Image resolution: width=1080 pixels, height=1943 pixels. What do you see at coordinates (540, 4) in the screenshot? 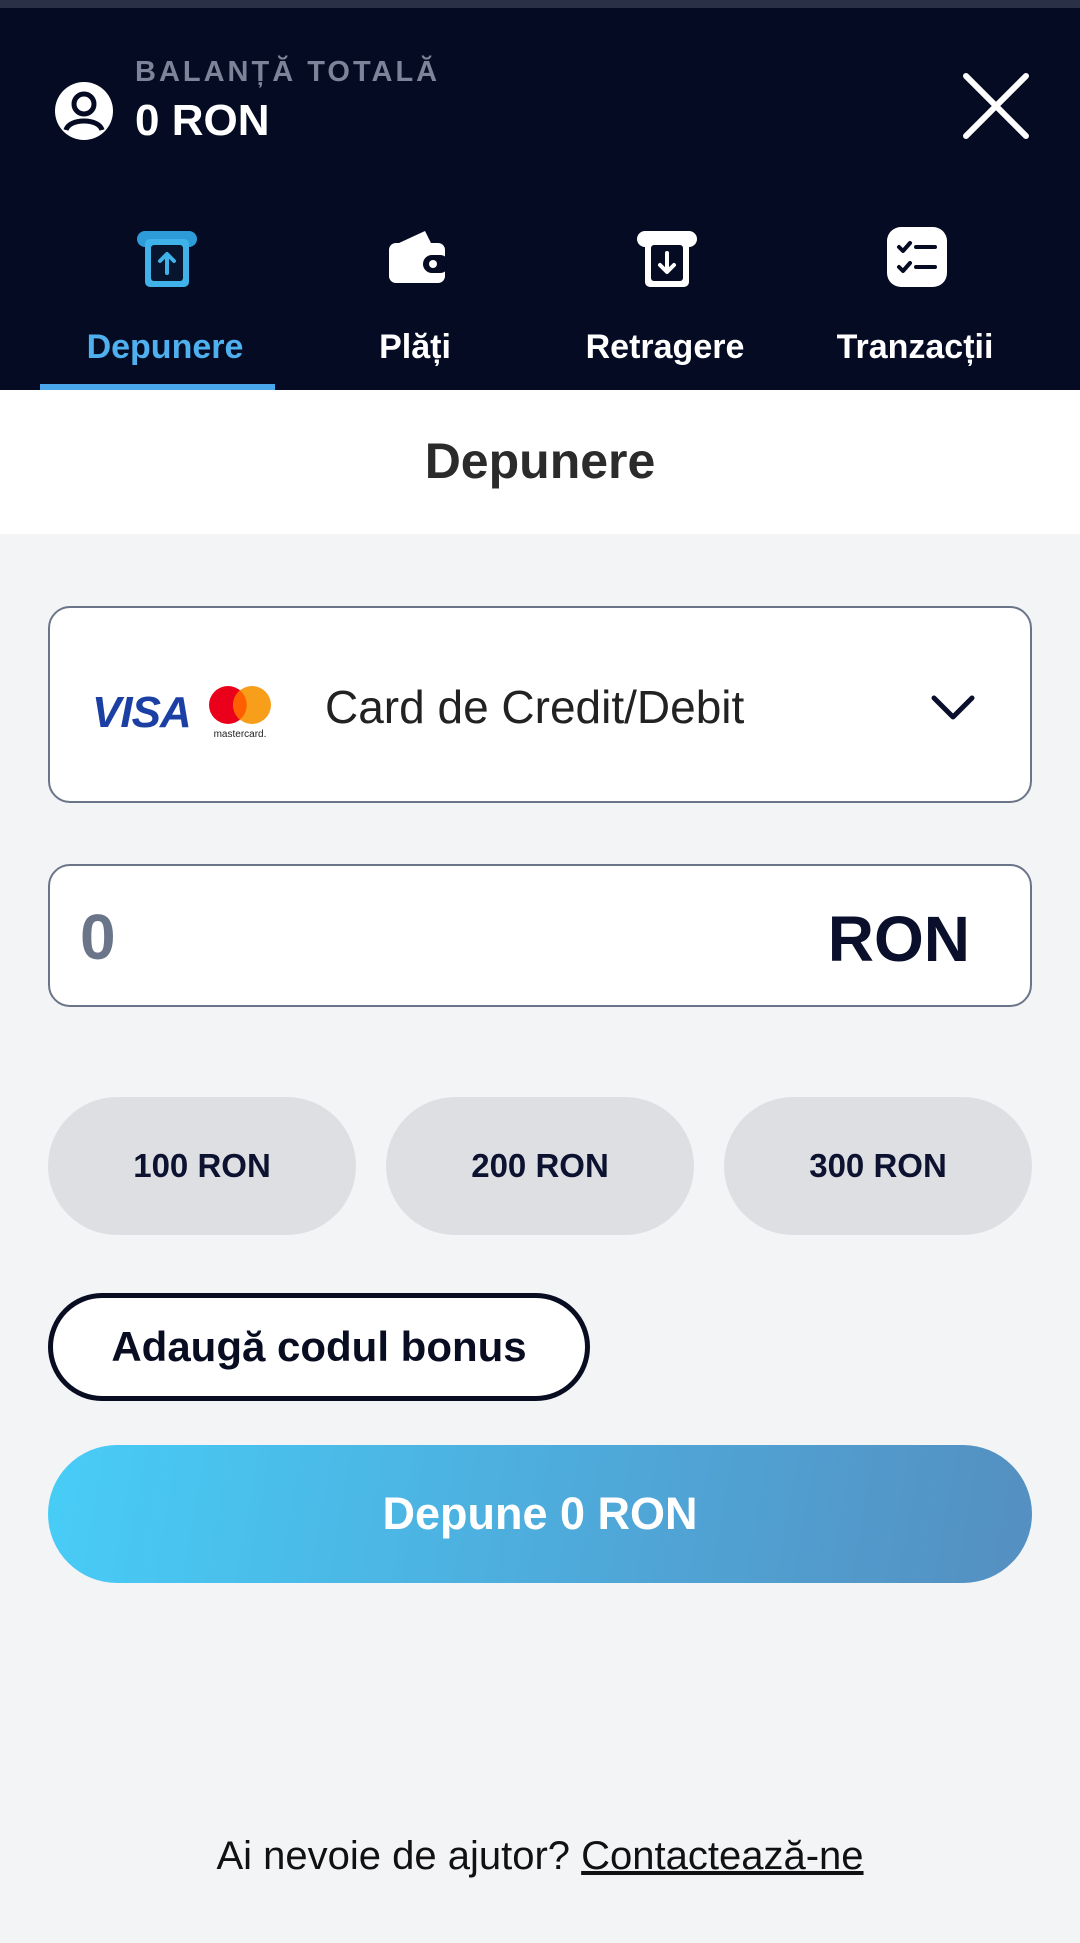
I see `top-divider` at bounding box center [540, 4].